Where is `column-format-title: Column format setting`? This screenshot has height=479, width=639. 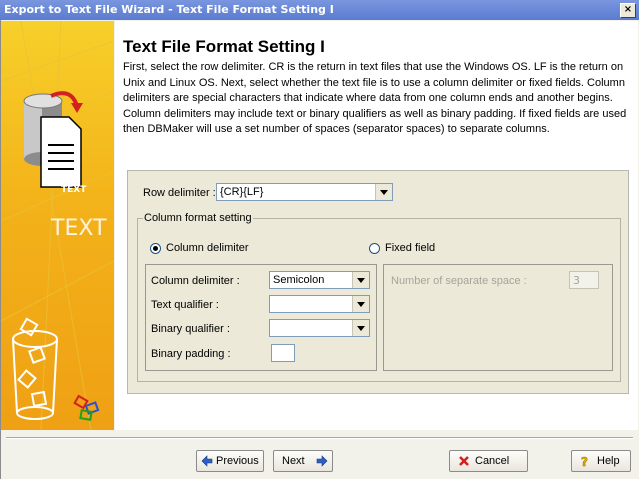 column-format-title: Column format setting is located at coordinates (198, 218).